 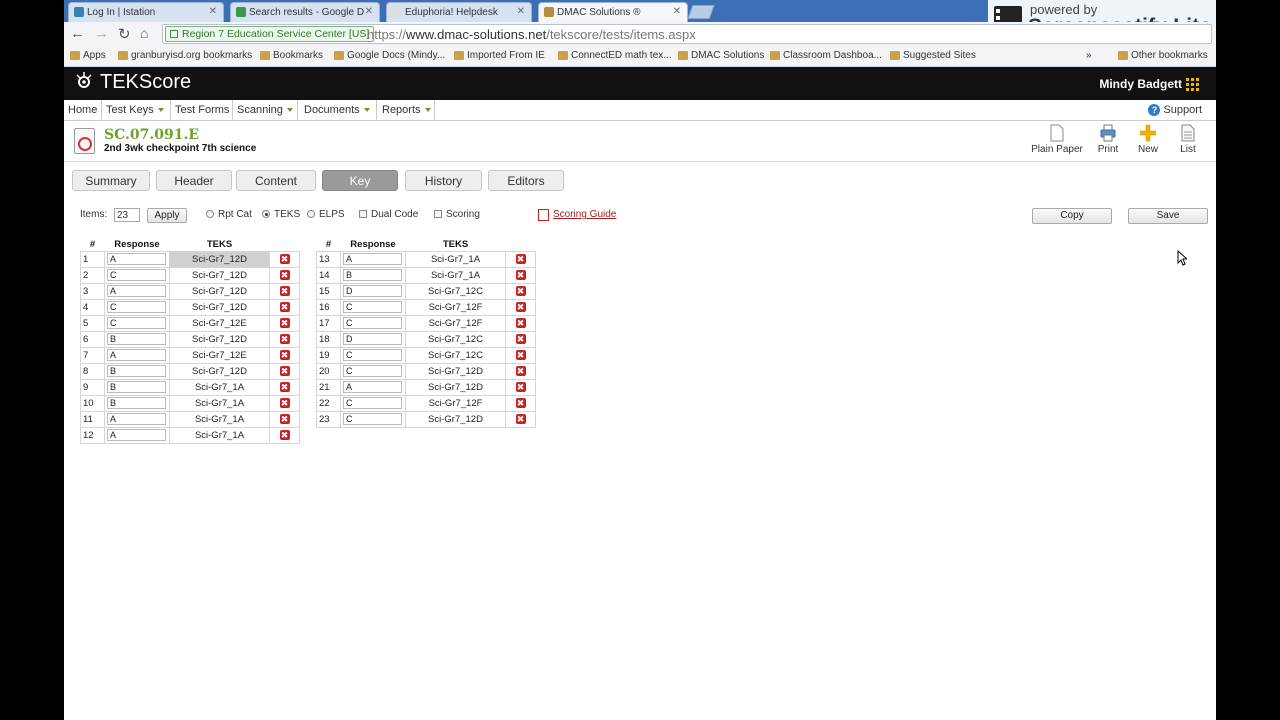 What do you see at coordinates (1193, 85) in the screenshot?
I see `apps-grid-icon` at bounding box center [1193, 85].